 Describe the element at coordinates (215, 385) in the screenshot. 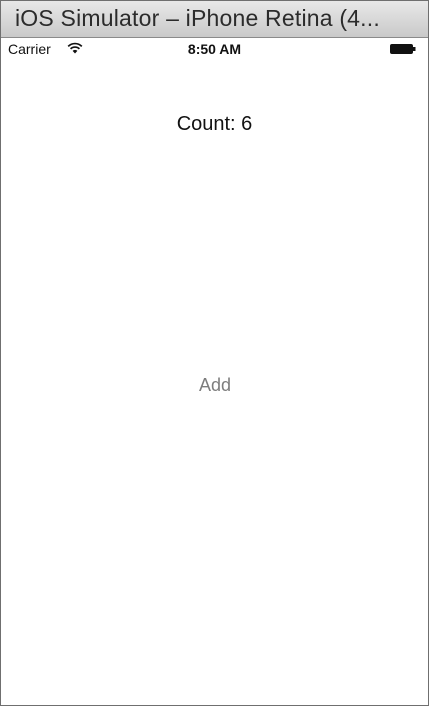

I see `add-button: Add` at that location.